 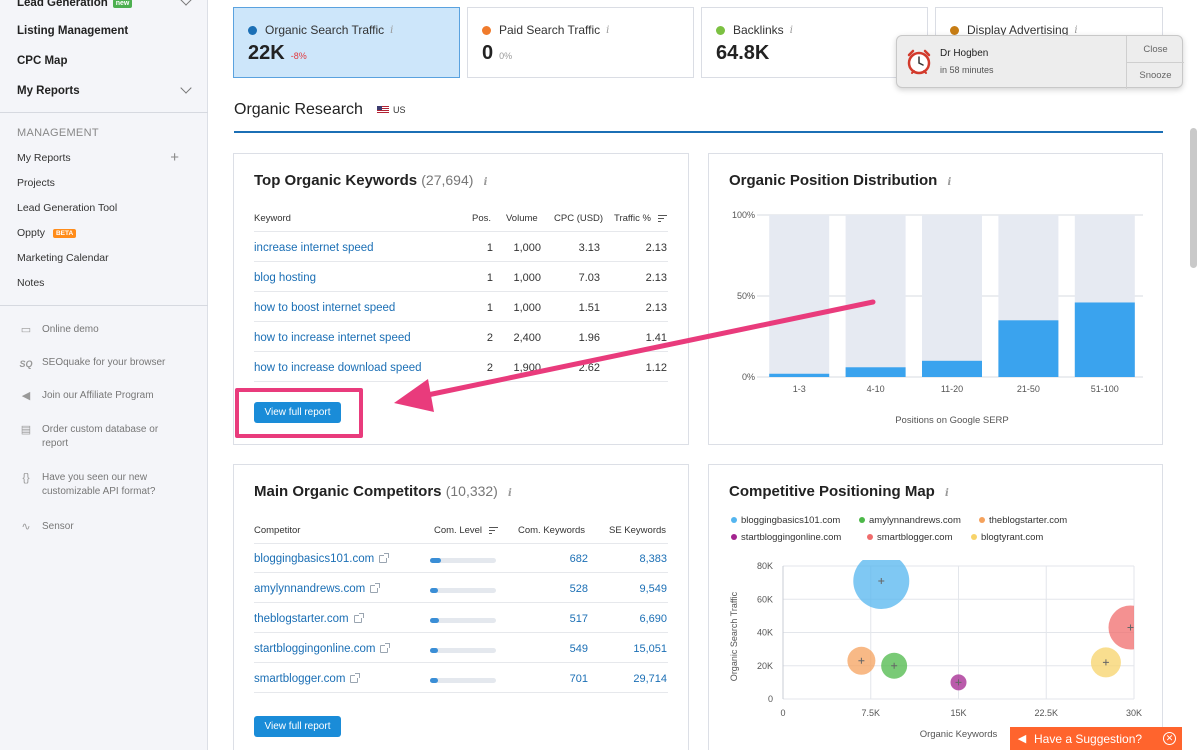 What do you see at coordinates (107, 208) in the screenshot?
I see `sidebar-item-lead-generation-tool: Lead Generation Tool` at bounding box center [107, 208].